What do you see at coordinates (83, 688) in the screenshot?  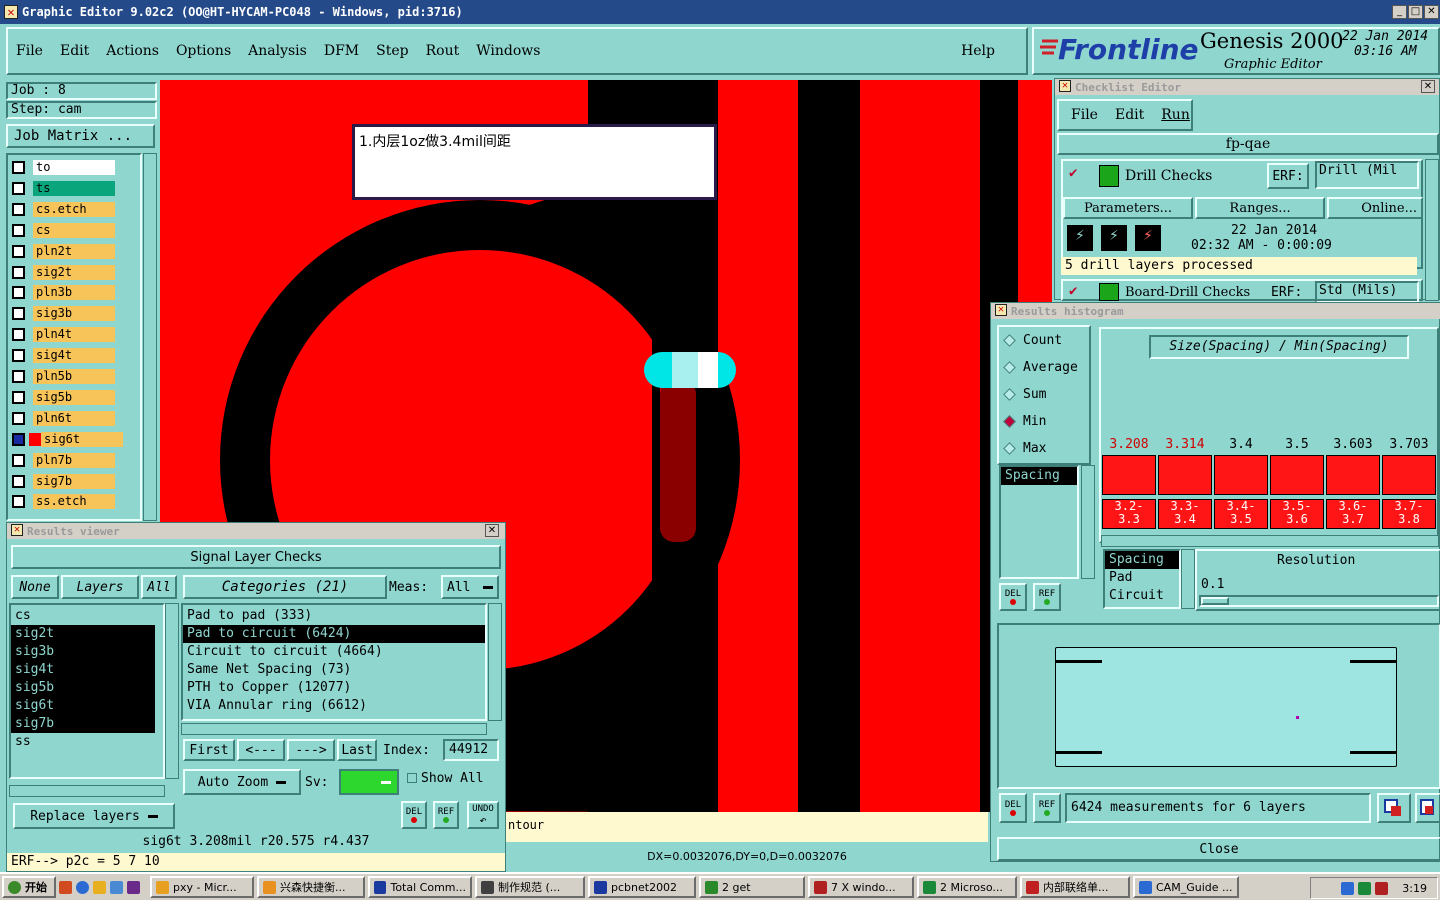 I see `result-layer-item: sig5b` at bounding box center [83, 688].